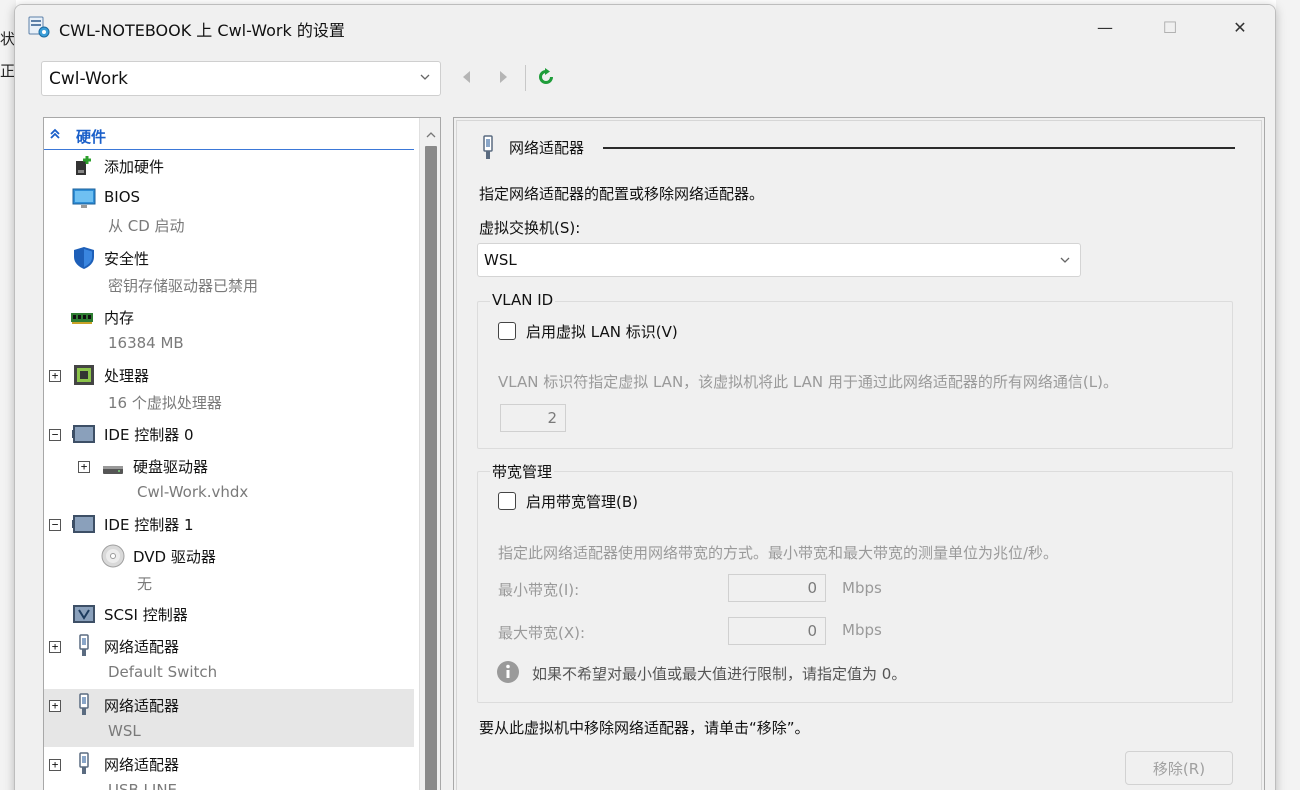 This screenshot has height=790, width=1300. Describe the element at coordinates (779, 260) in the screenshot. I see `virtual-switch-select: WSL` at that location.